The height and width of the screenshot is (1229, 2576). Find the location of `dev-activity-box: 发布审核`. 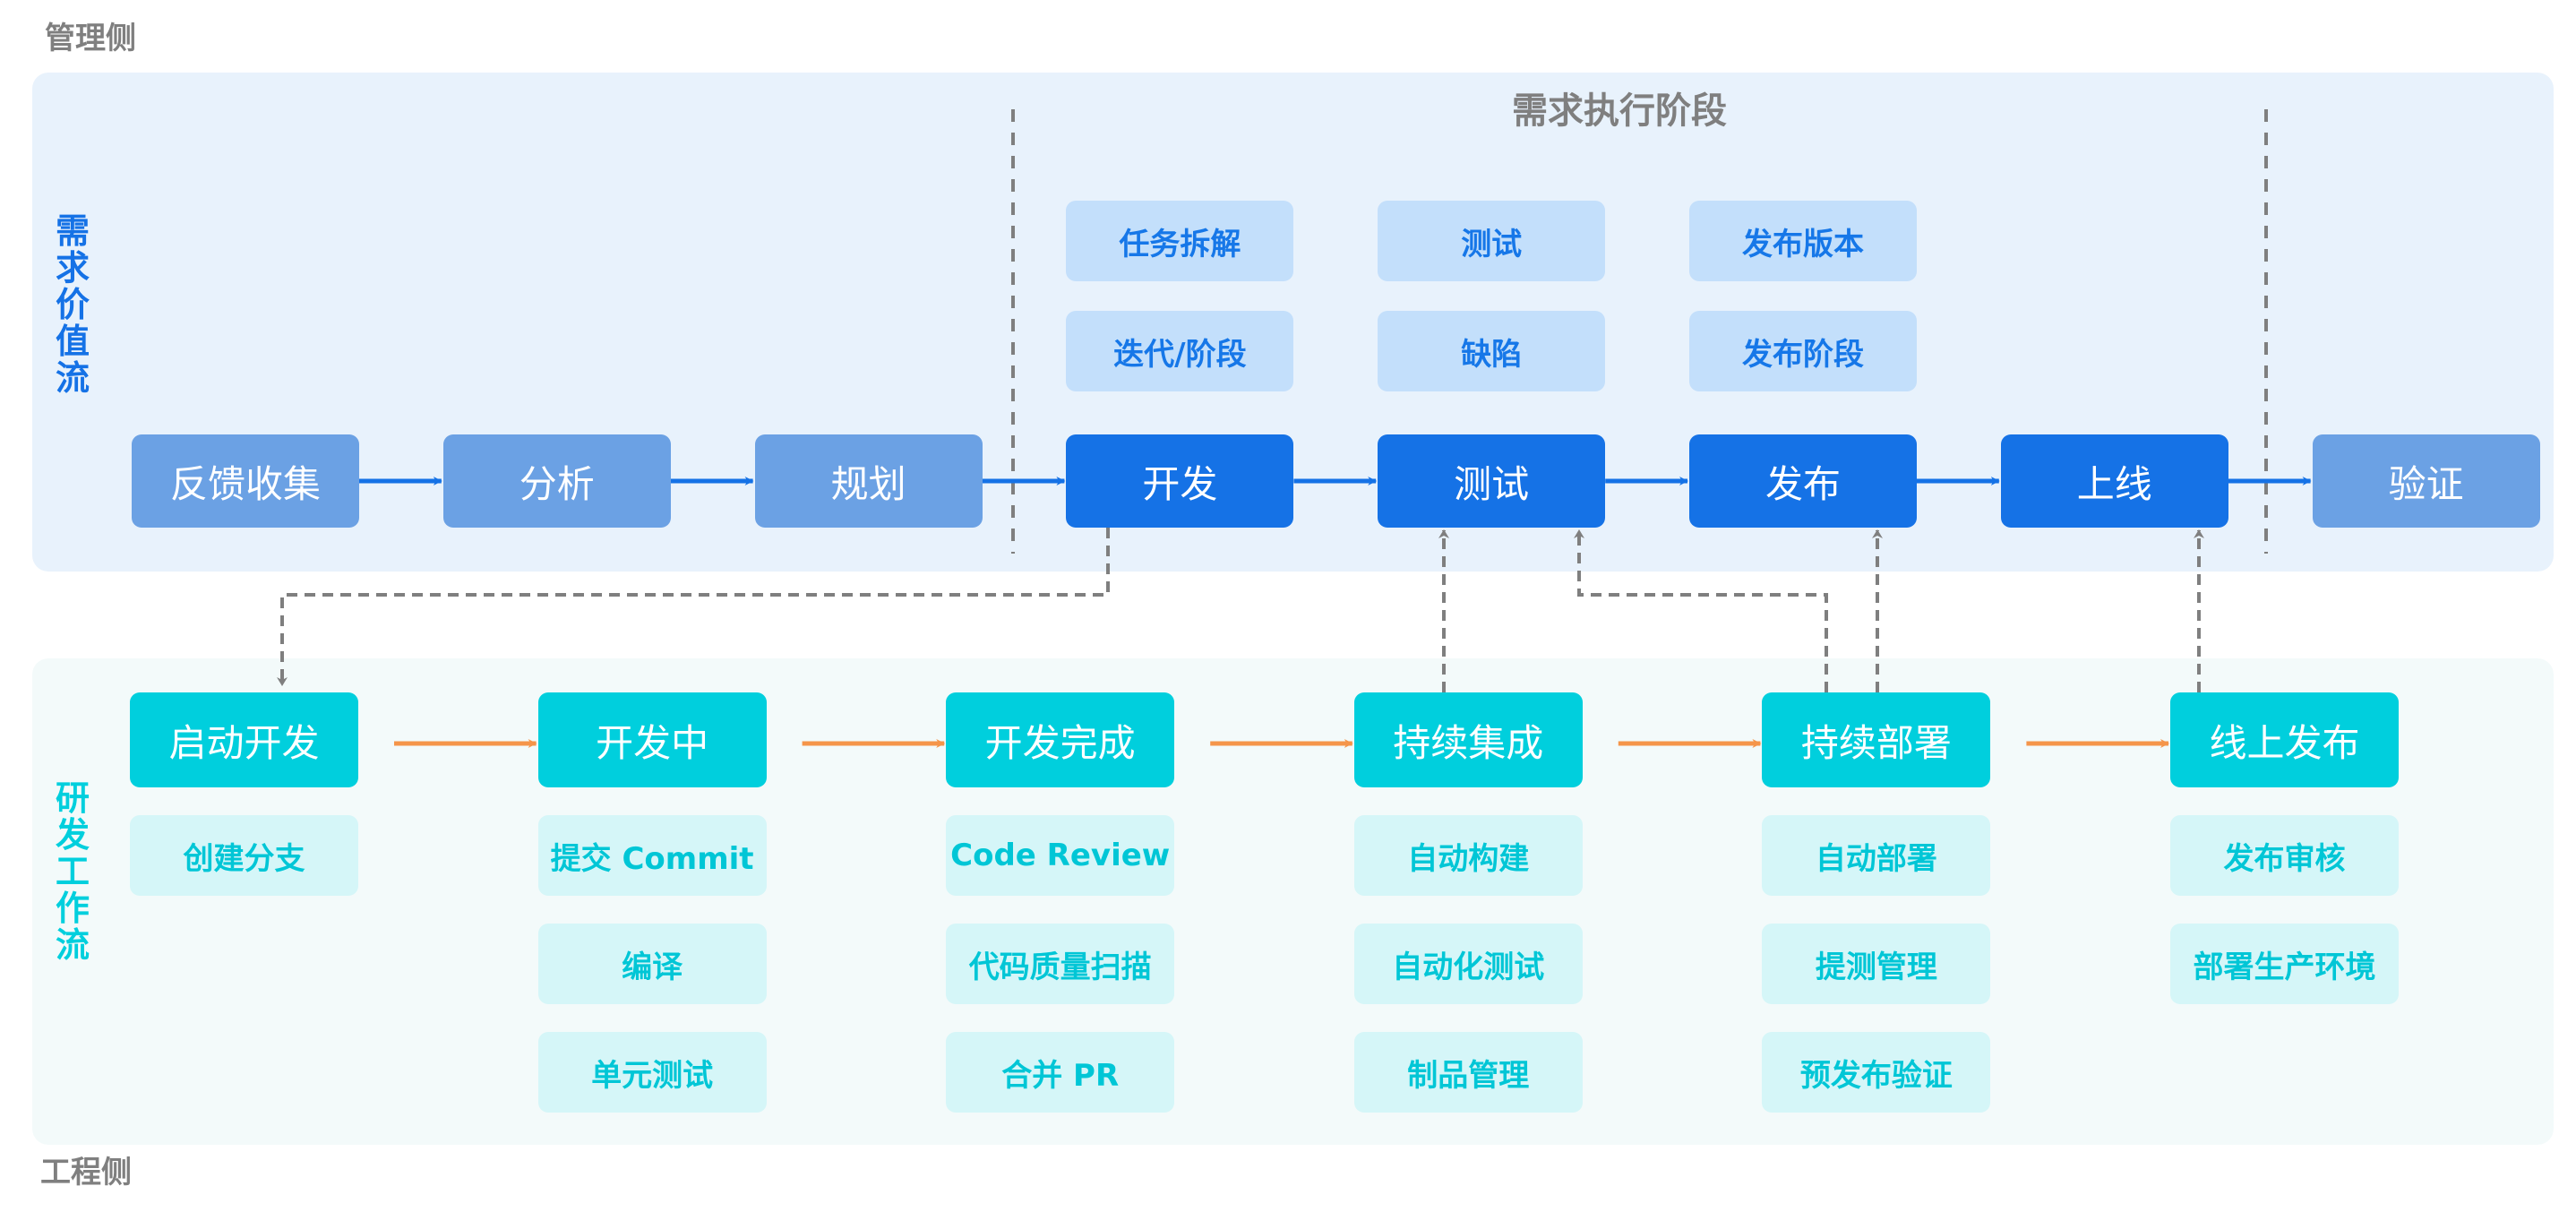

dev-activity-box: 发布审核 is located at coordinates (2284, 855).